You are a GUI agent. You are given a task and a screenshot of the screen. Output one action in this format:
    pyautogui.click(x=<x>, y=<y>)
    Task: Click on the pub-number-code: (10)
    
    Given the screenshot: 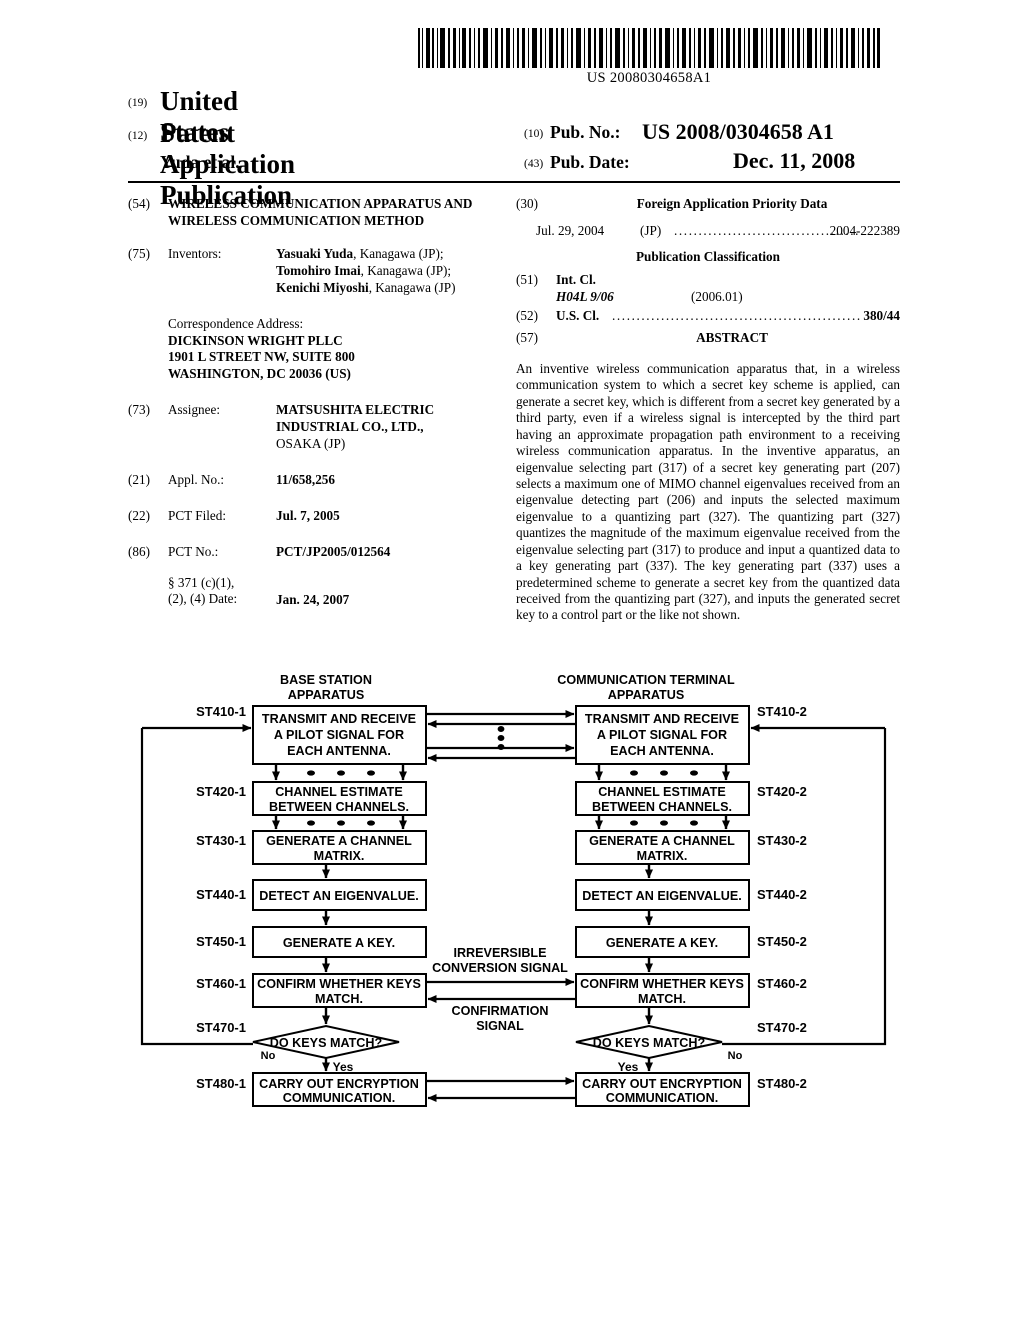 What is the action you would take?
    pyautogui.click(x=534, y=134)
    